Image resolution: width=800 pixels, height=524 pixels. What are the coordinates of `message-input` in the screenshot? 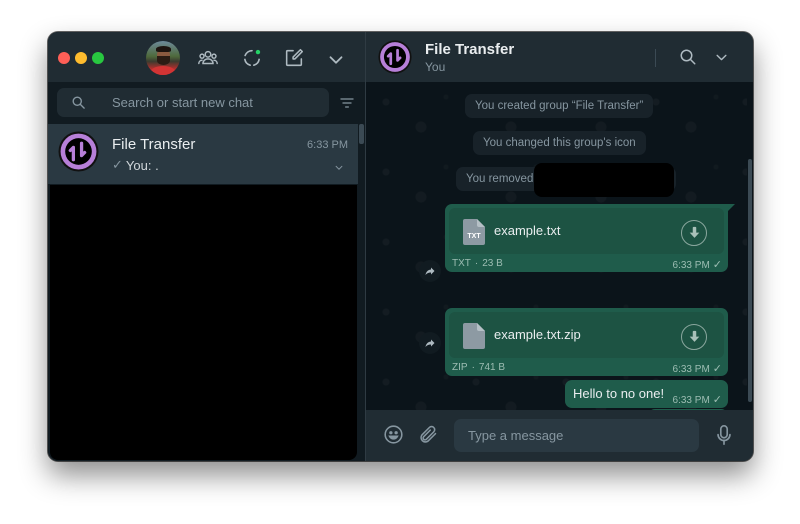 It's located at (576, 435).